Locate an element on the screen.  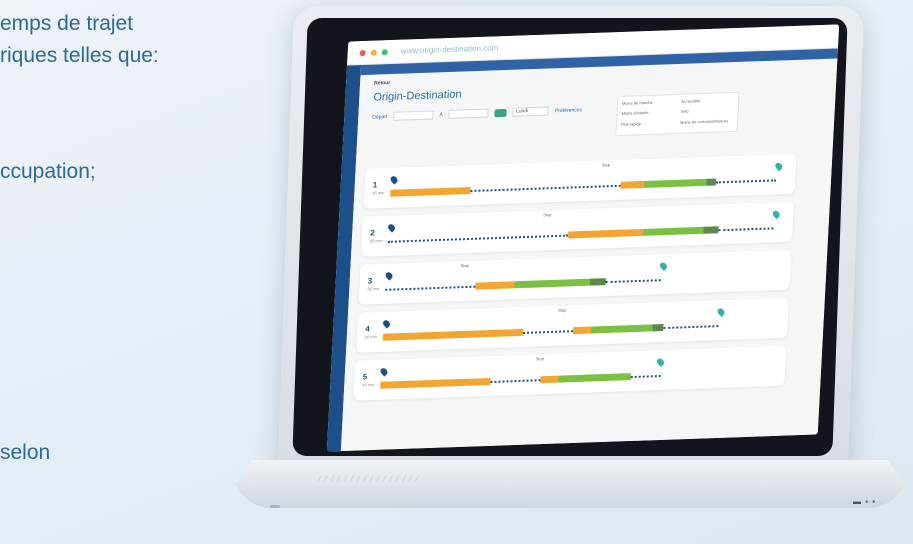
left-text-line-1: emps de trajet is located at coordinates (67, 23).